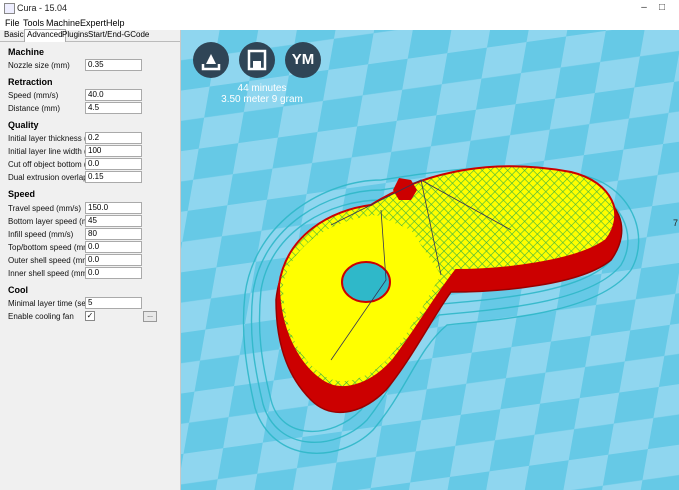 The image size is (679, 490). What do you see at coordinates (115, 23) in the screenshot?
I see `menu-help: Help` at bounding box center [115, 23].